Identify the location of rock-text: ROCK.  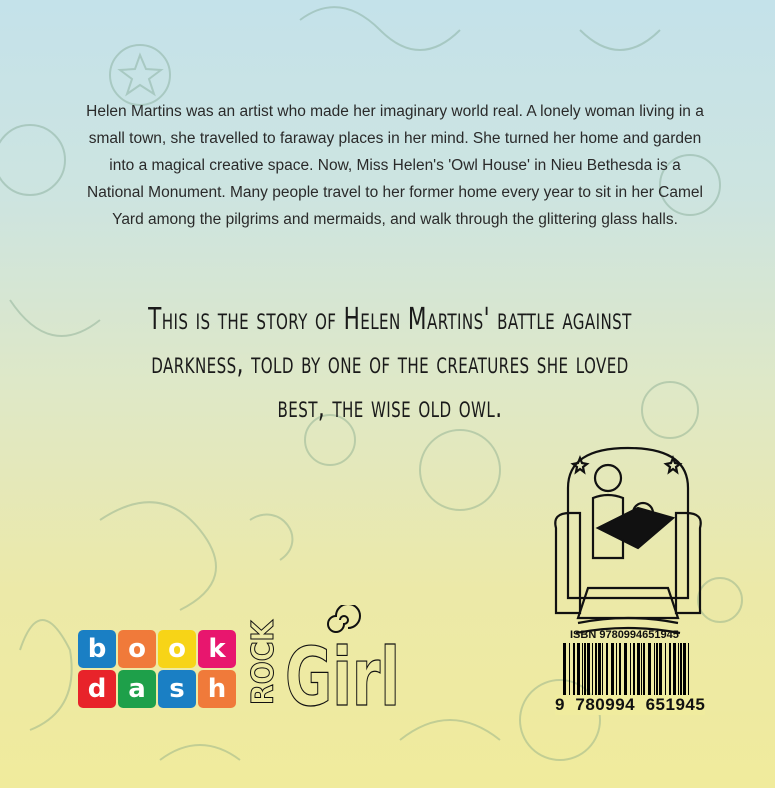
(263, 662).